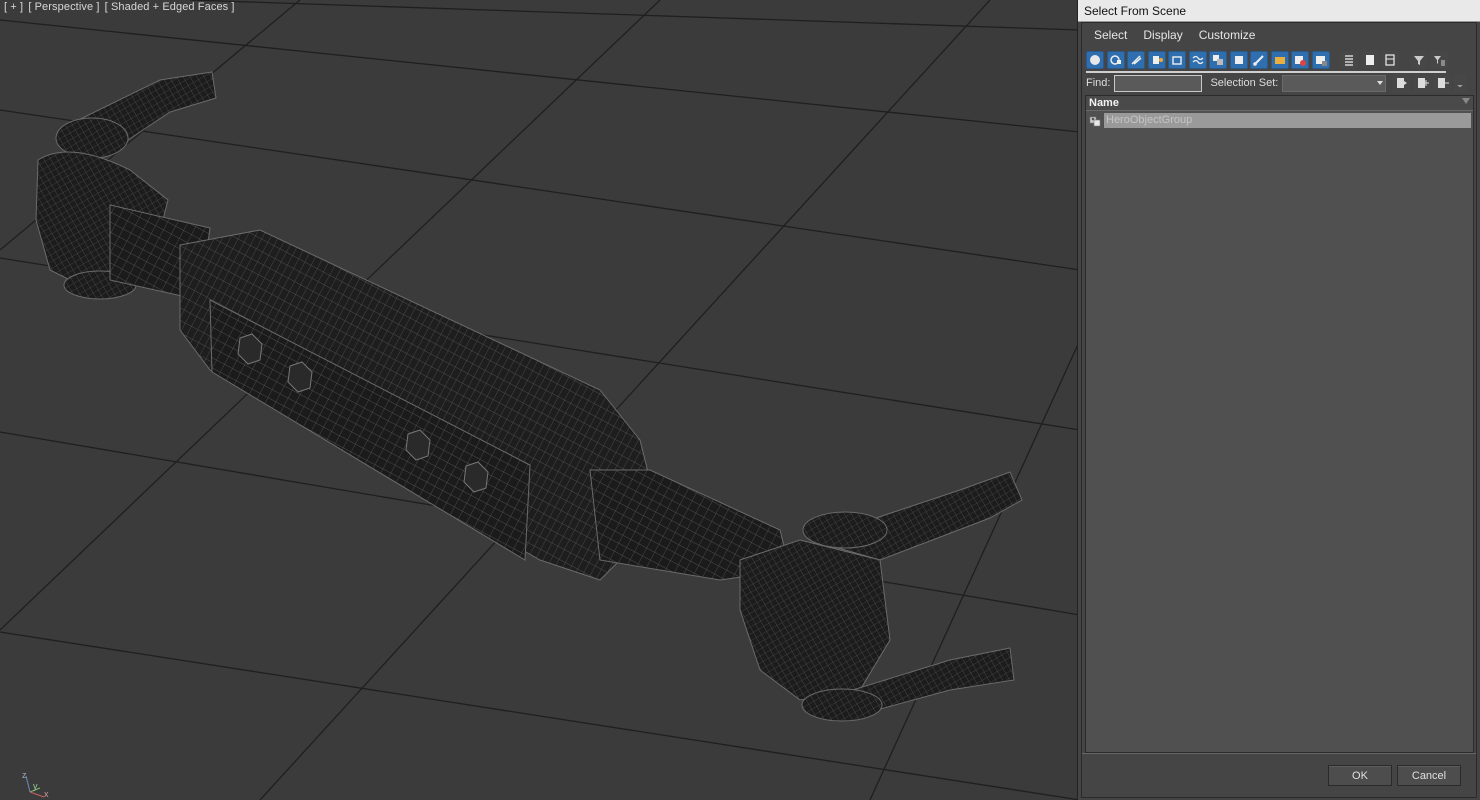 This screenshot has height=800, width=1480. Describe the element at coordinates (1459, 83) in the screenshot. I see `expand-options-icon` at that location.